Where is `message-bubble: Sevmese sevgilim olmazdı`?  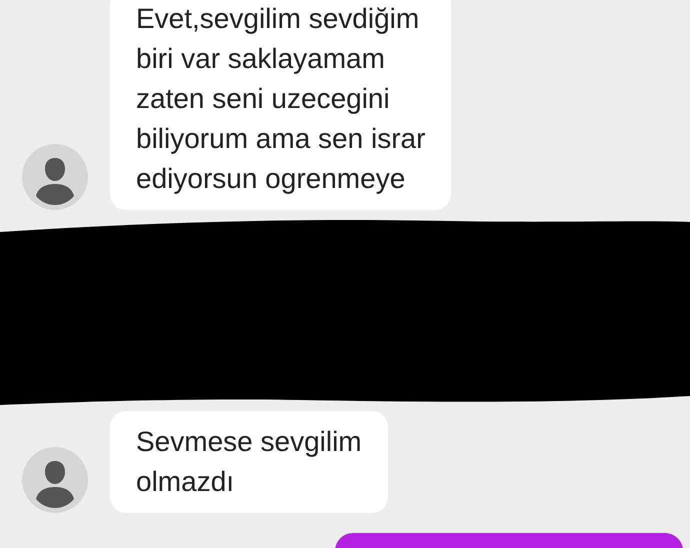 message-bubble: Sevmese sevgilim olmazdı is located at coordinates (249, 462).